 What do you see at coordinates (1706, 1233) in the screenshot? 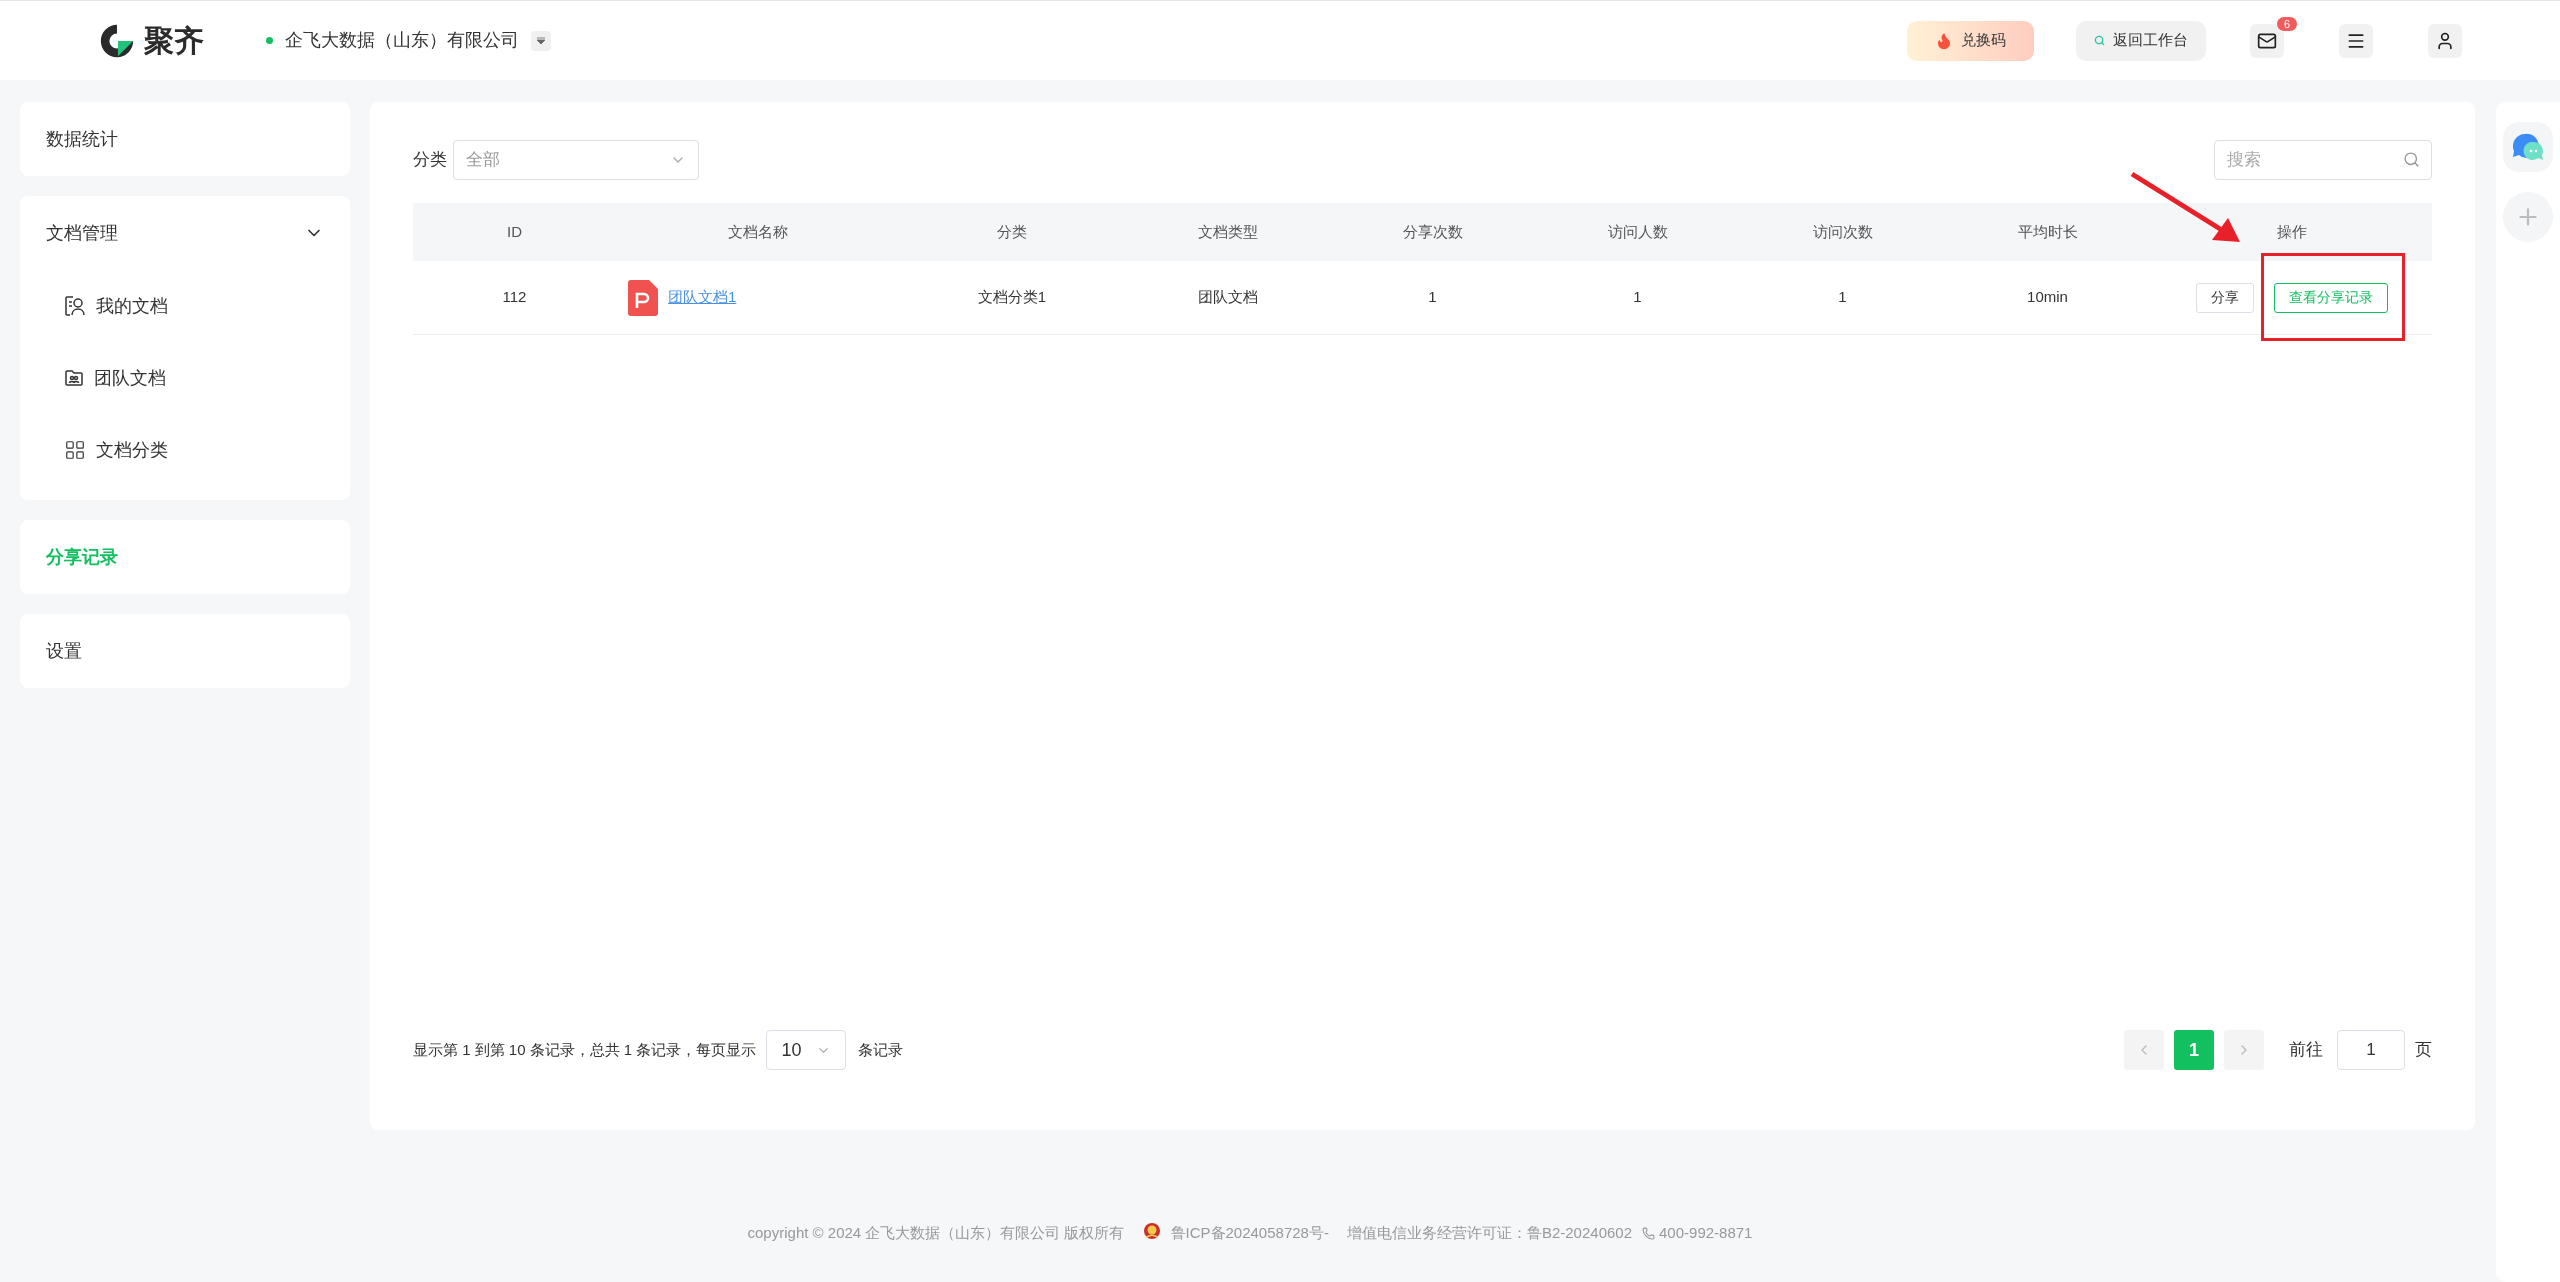
I see `phone-number: 400-992-8871` at bounding box center [1706, 1233].